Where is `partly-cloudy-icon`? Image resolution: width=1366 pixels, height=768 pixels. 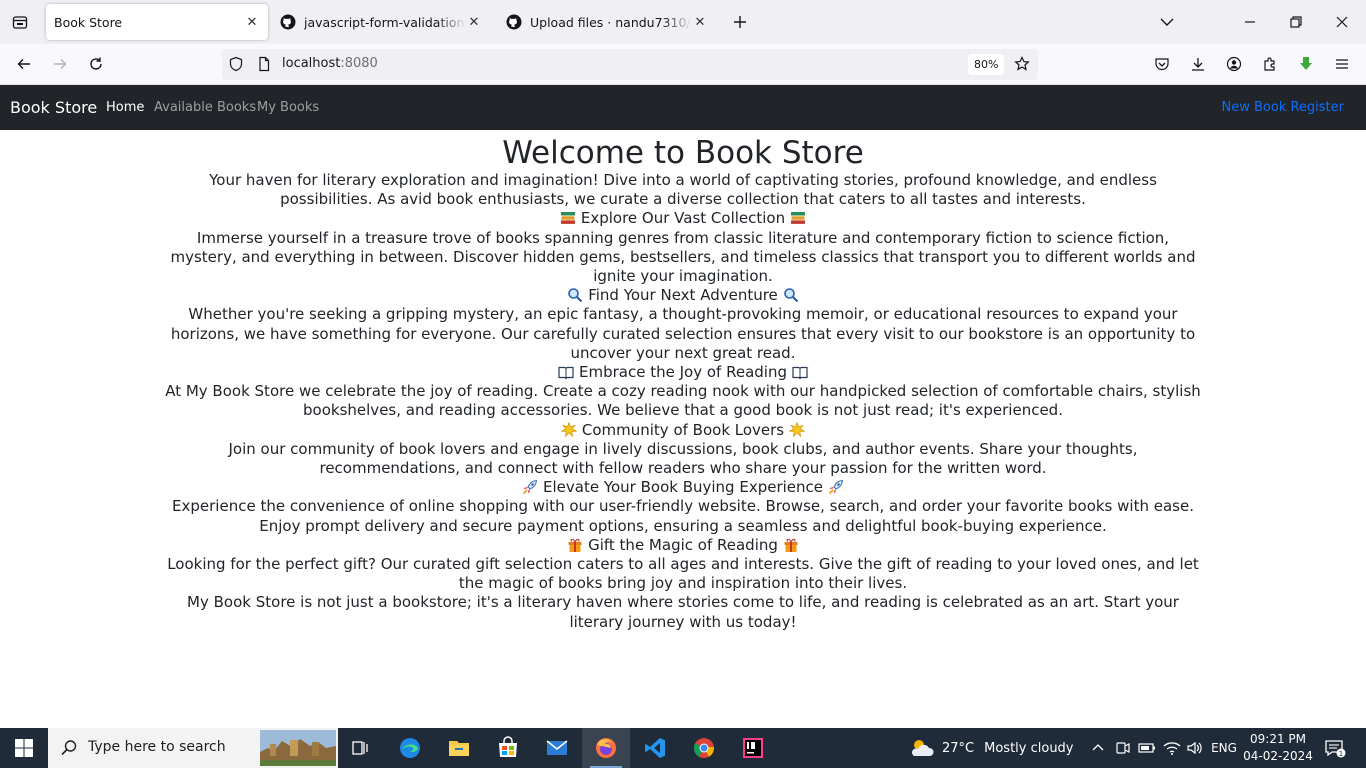 partly-cloudy-icon is located at coordinates (922, 748).